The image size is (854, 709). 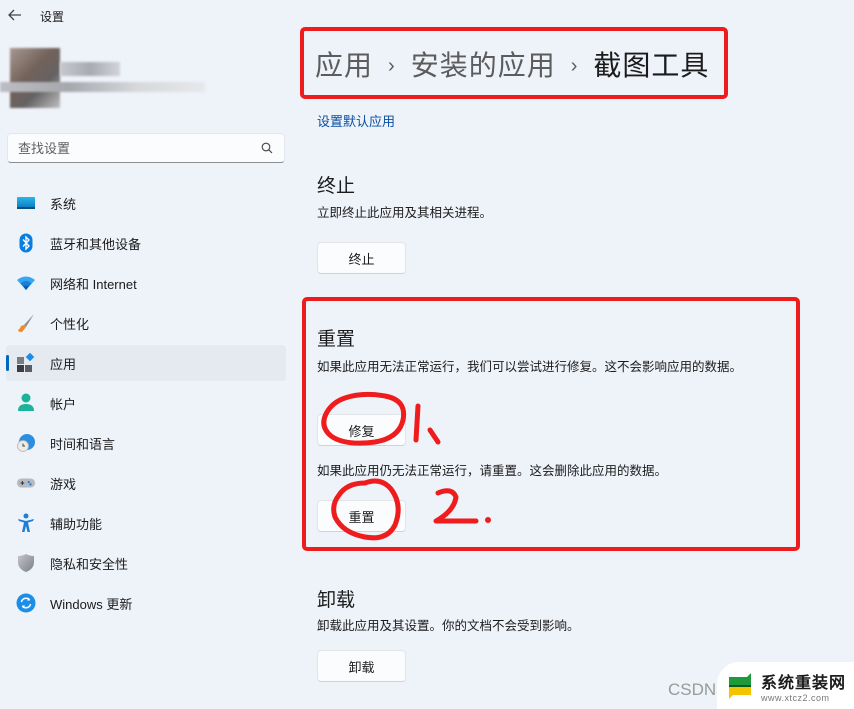 I want to click on reset-button: 重置, so click(x=361, y=516).